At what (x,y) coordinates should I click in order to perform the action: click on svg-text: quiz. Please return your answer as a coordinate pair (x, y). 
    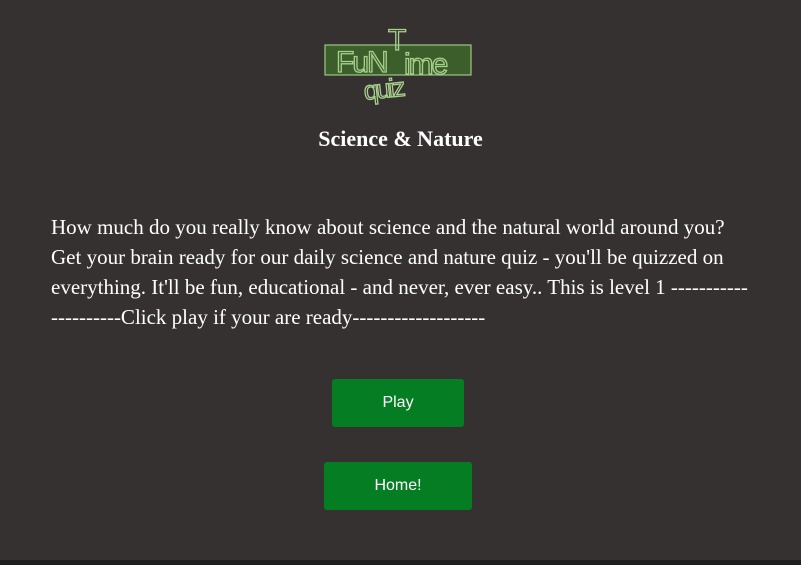
    Looking at the image, I should click on (384, 89).